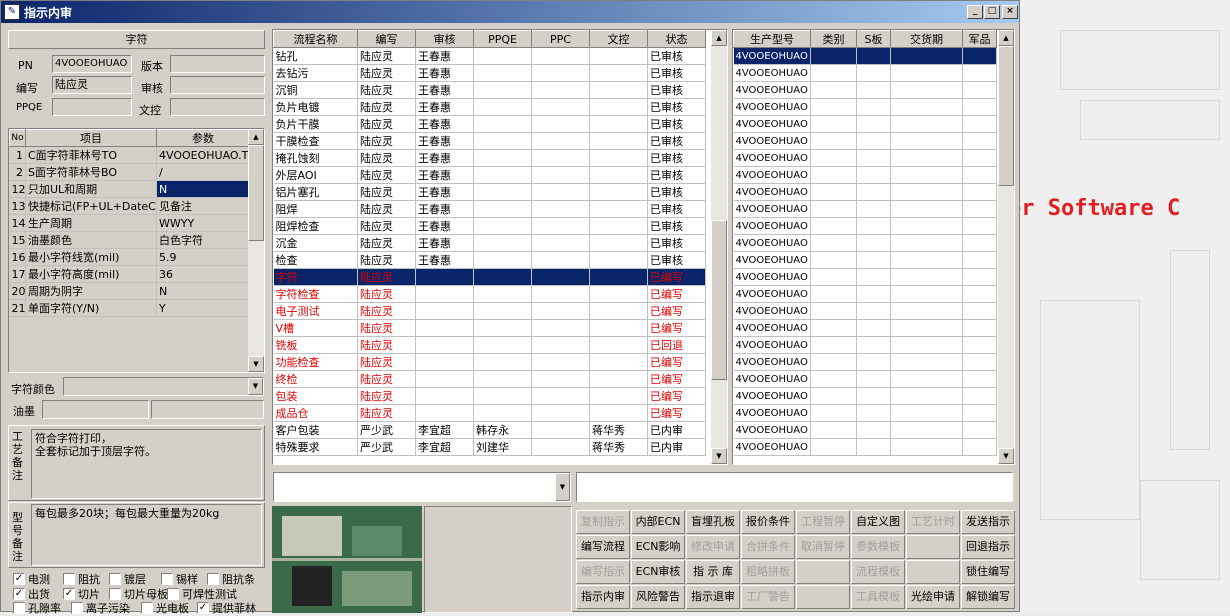 This screenshot has height=616, width=1230. I want to click on table-row: 12 只加UL和周期 N, so click(129, 189).